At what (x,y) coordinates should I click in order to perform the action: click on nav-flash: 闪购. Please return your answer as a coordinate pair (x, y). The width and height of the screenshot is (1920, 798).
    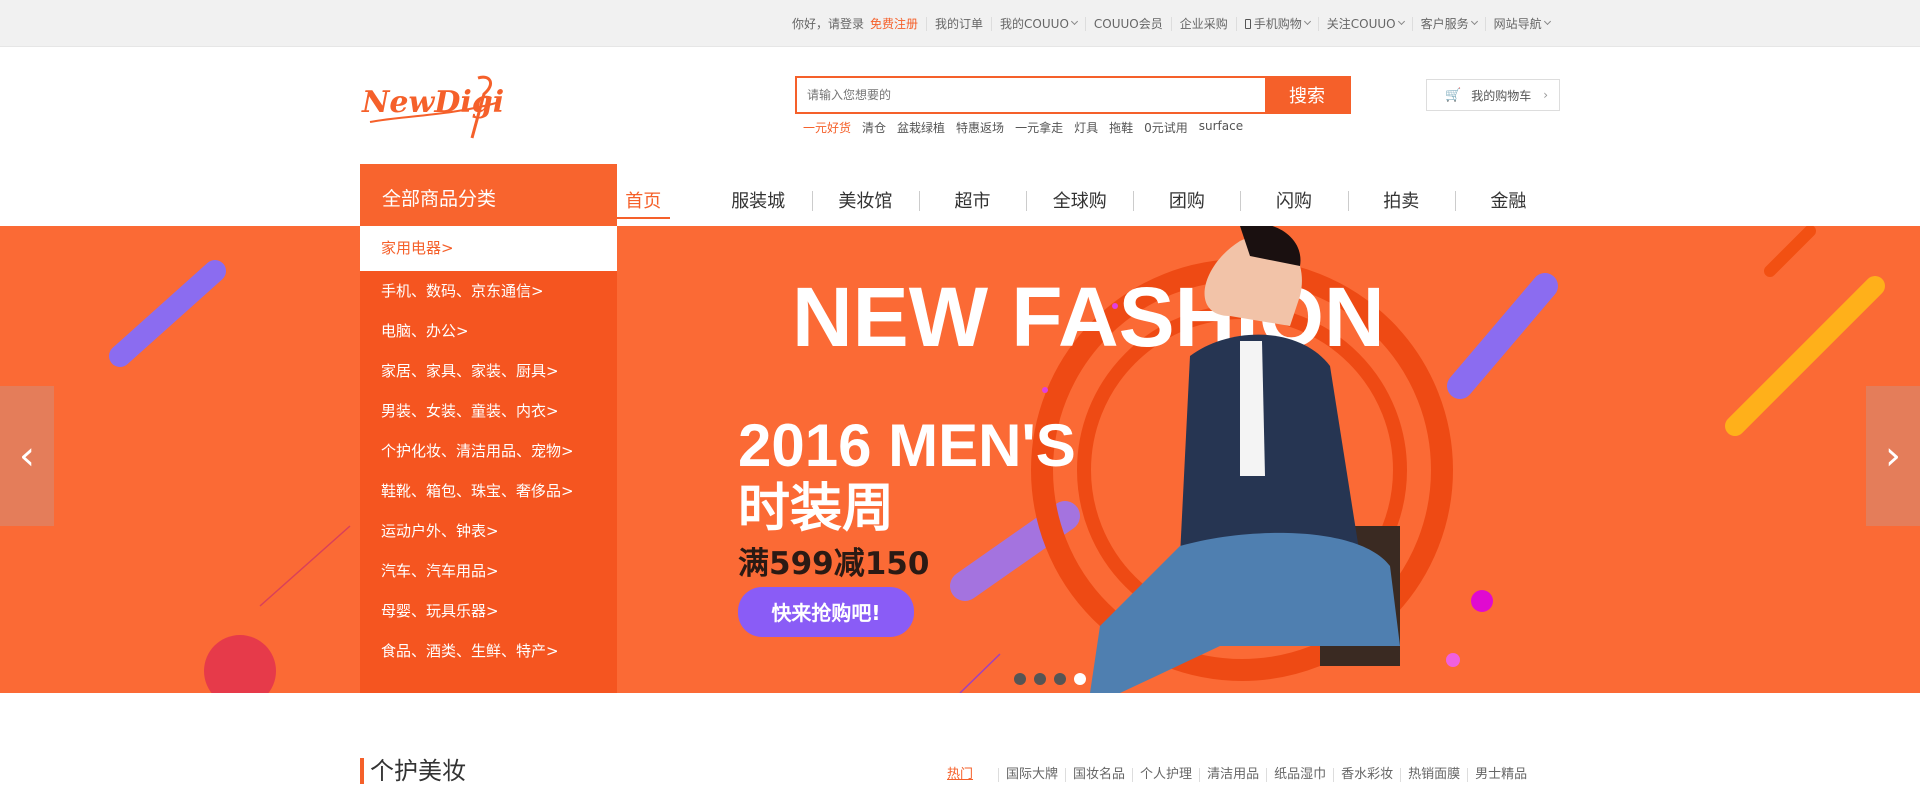
    Looking at the image, I should click on (1293, 200).